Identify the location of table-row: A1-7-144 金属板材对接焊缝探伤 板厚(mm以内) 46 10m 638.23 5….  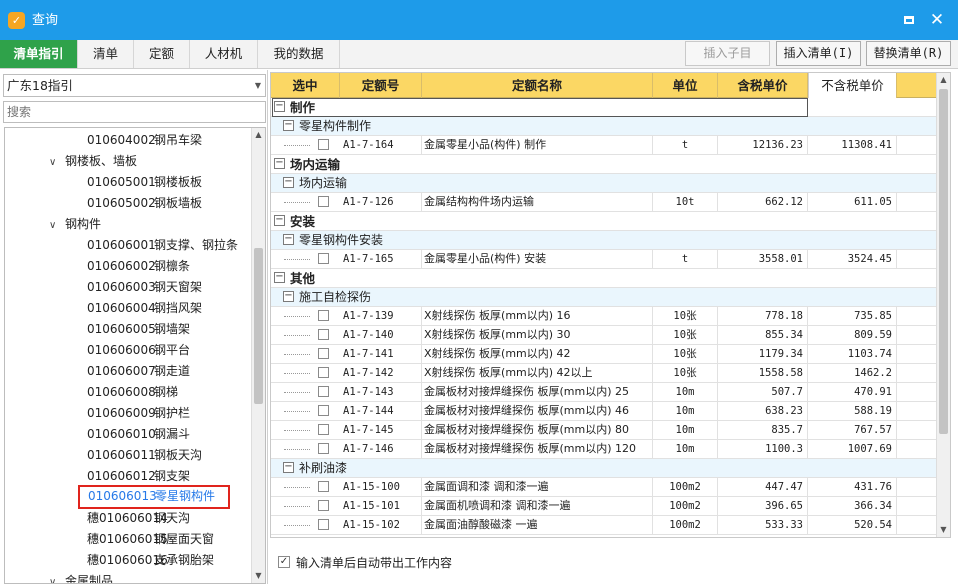
(604, 411).